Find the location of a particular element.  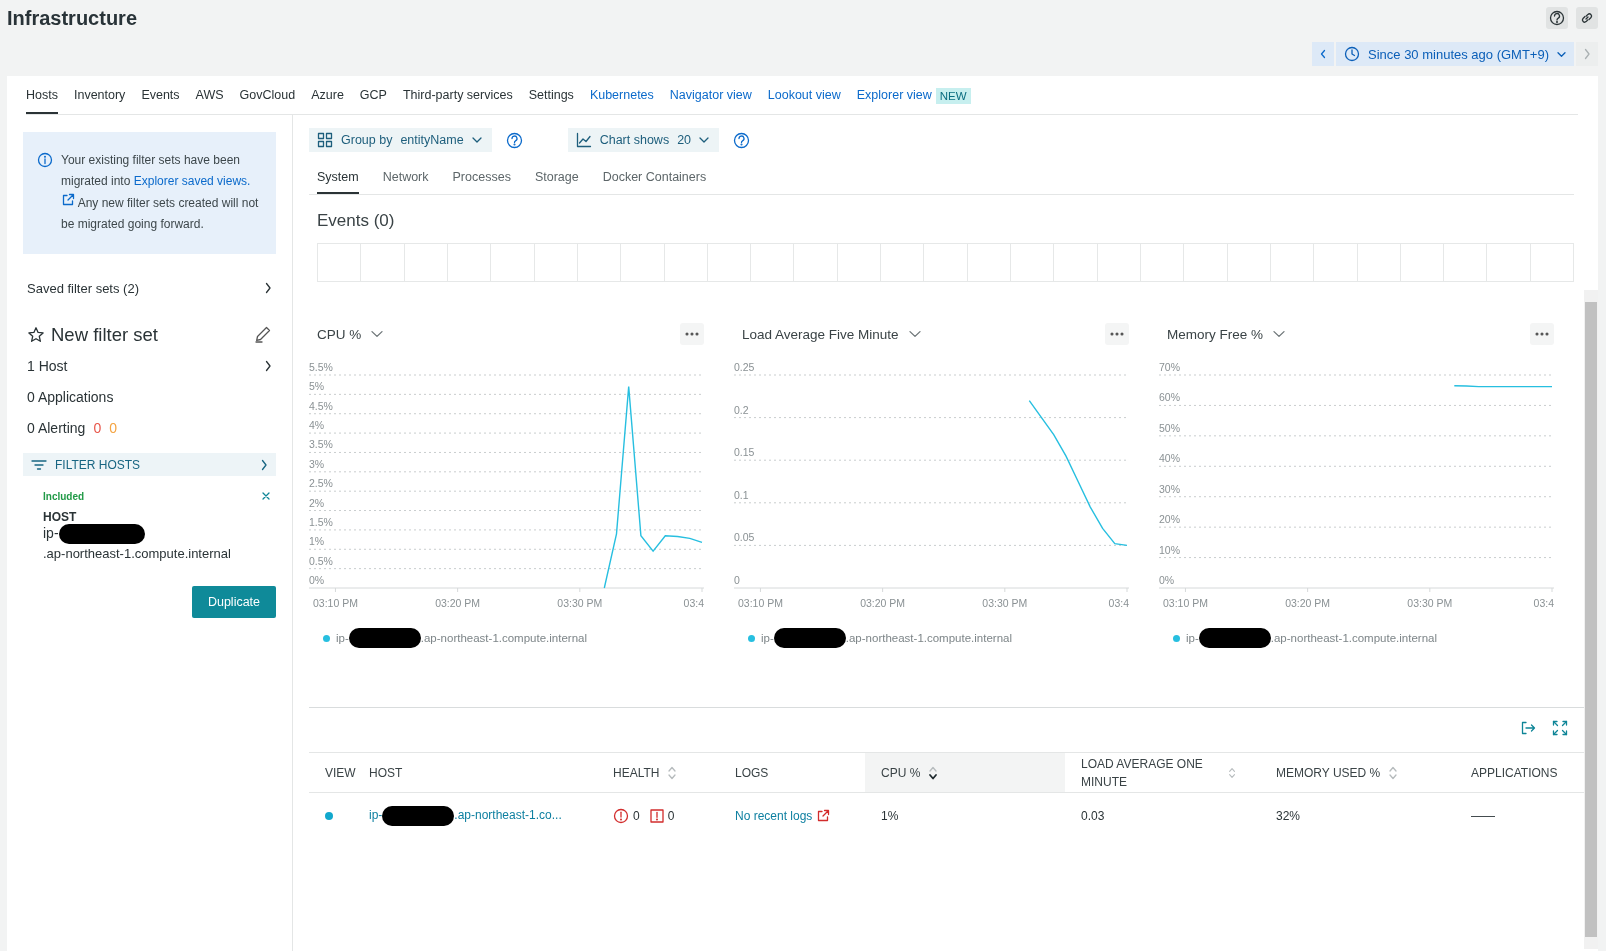

close-icon is located at coordinates (266, 496).